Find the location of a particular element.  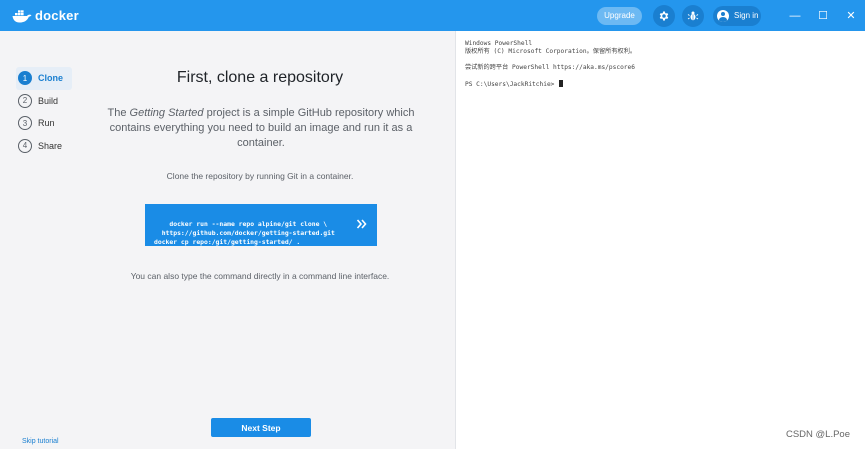

account-icon is located at coordinates (723, 15).